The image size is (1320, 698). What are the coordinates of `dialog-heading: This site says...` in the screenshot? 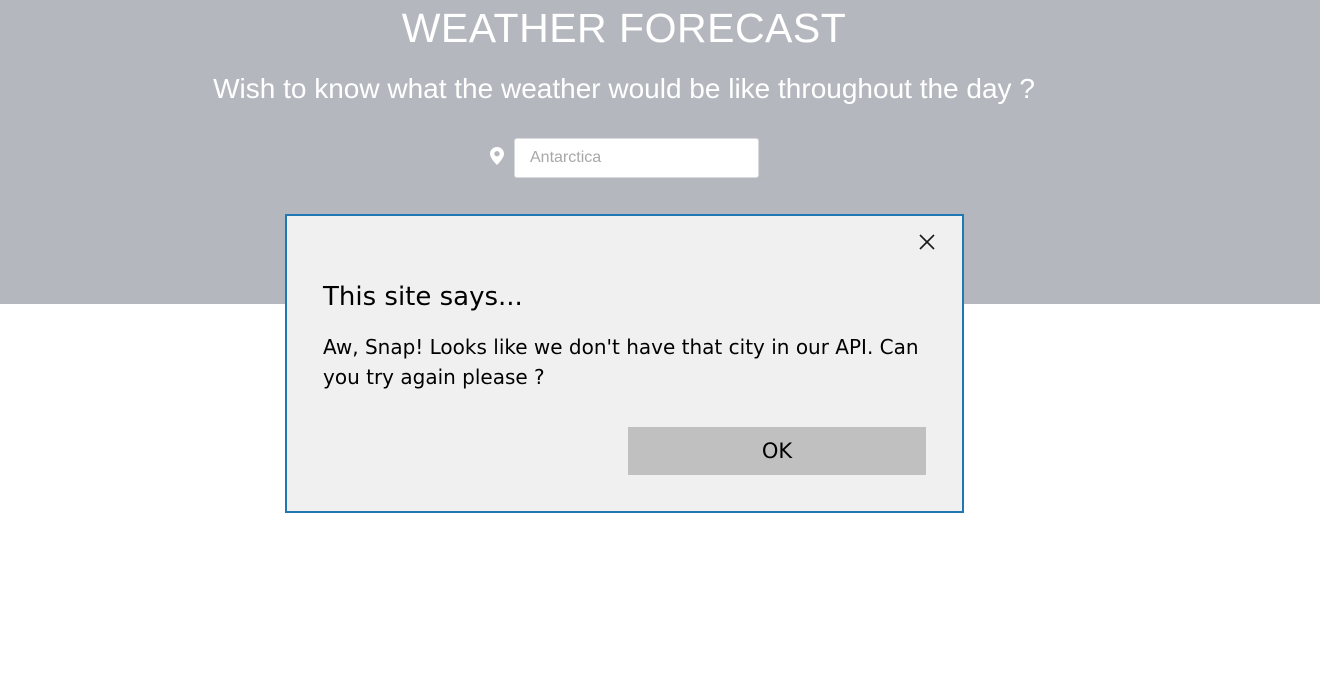 It's located at (423, 297).